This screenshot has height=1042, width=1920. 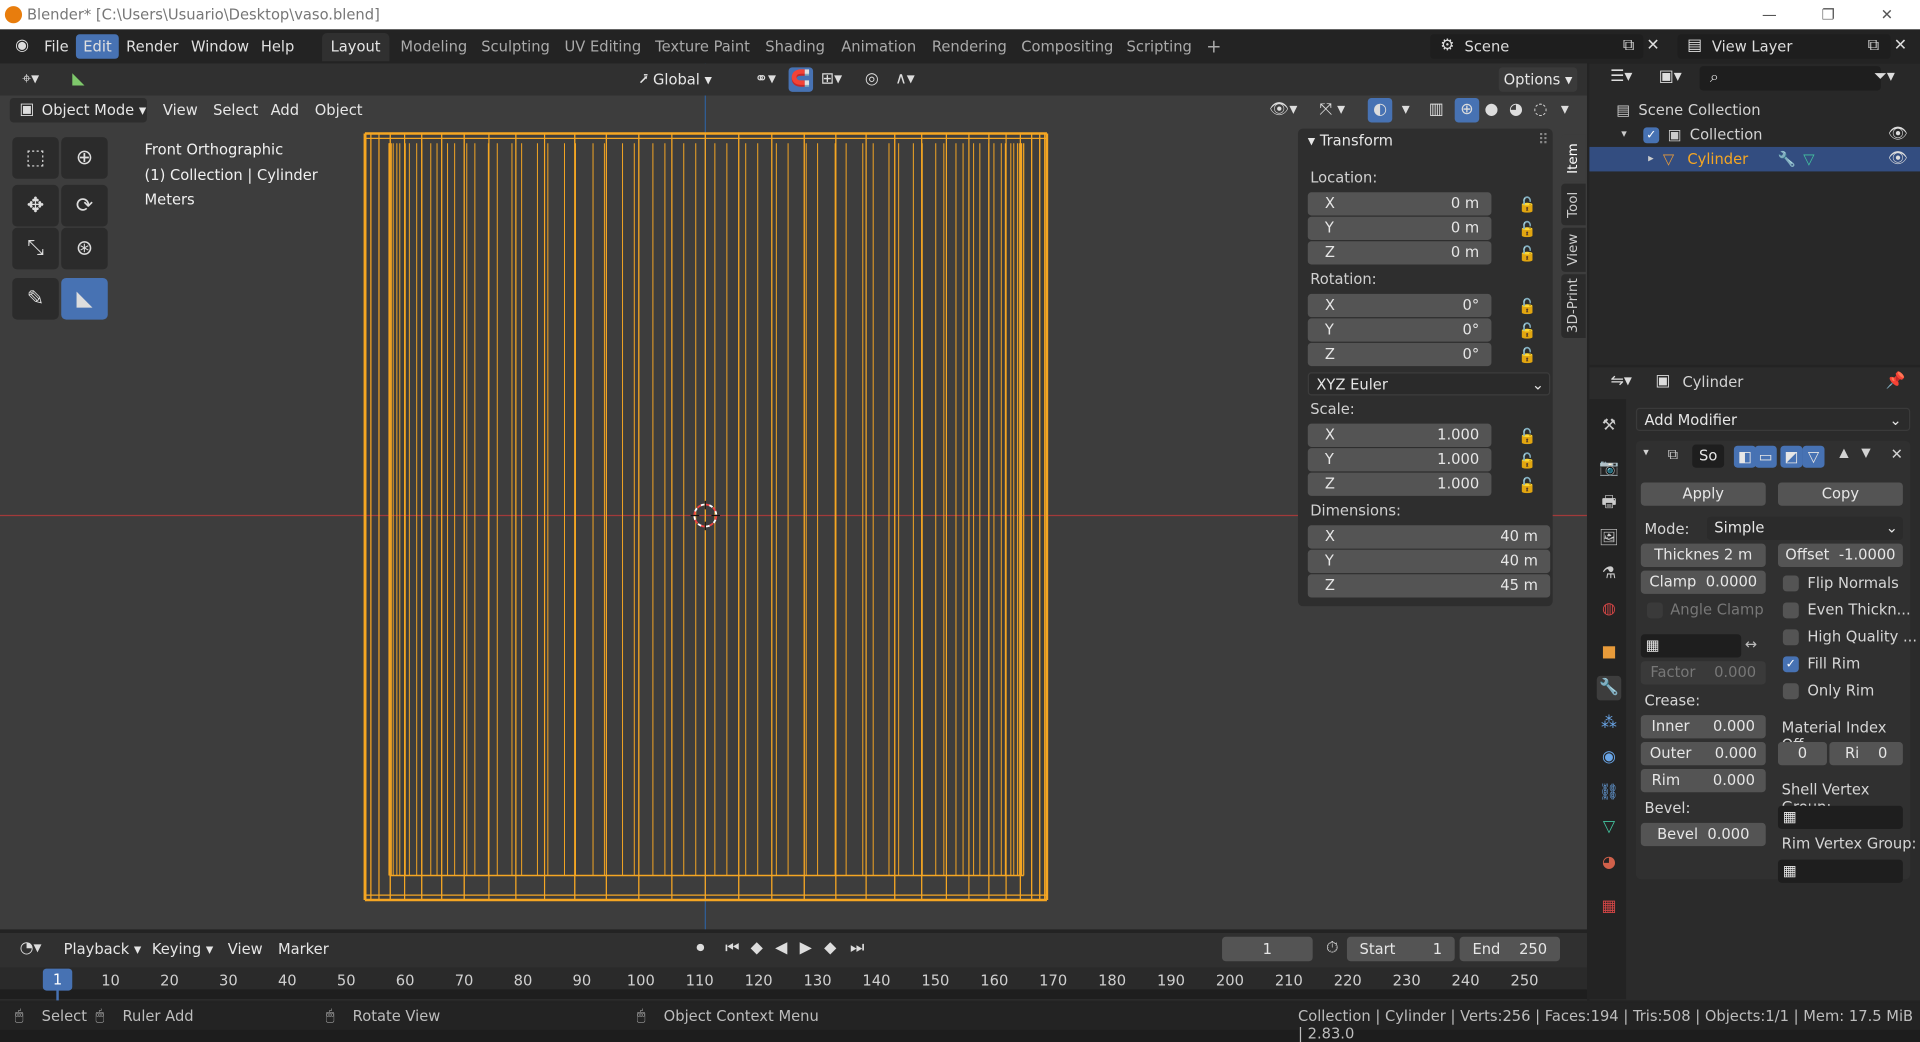 I want to click on tab-uv-editing: UV Editing, so click(x=603, y=47).